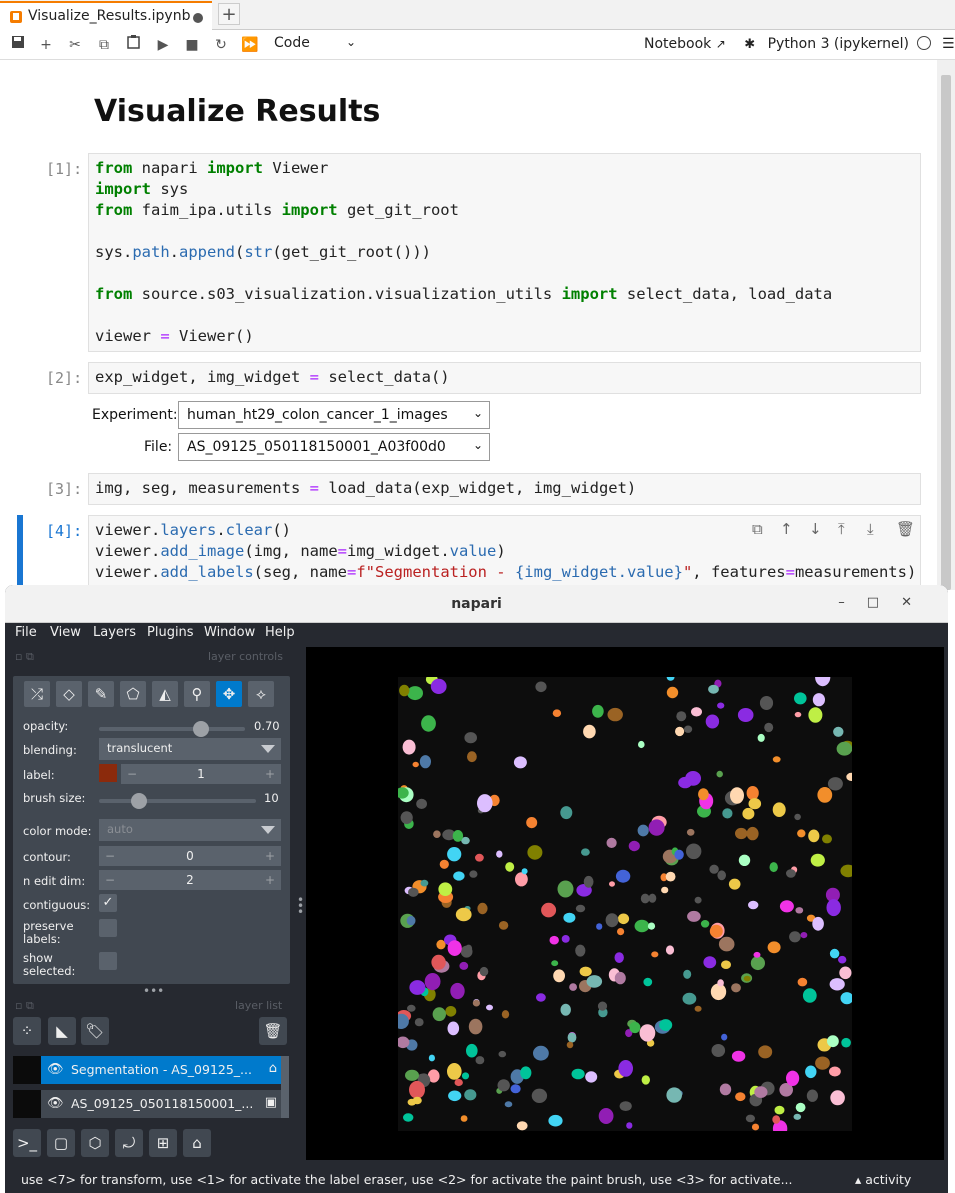 The image size is (955, 1193). What do you see at coordinates (95, 1143) in the screenshot?
I see `roll-dimensions-icon: ⬡` at bounding box center [95, 1143].